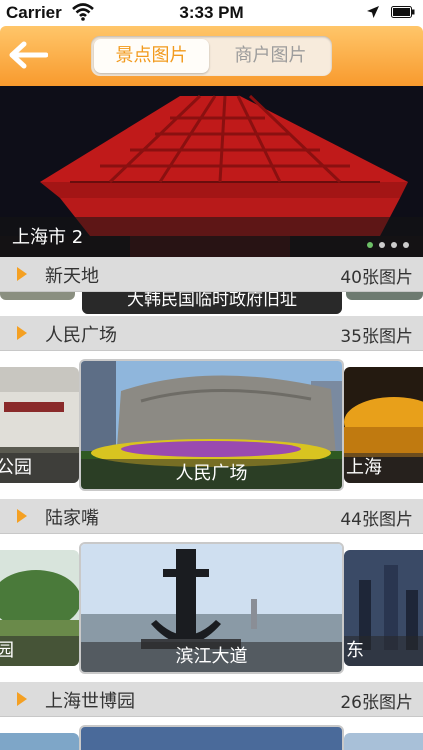 The height and width of the screenshot is (750, 423). Describe the element at coordinates (211, 333) in the screenshot. I see `section-header-people-square: 人民广场 35张图片` at that location.